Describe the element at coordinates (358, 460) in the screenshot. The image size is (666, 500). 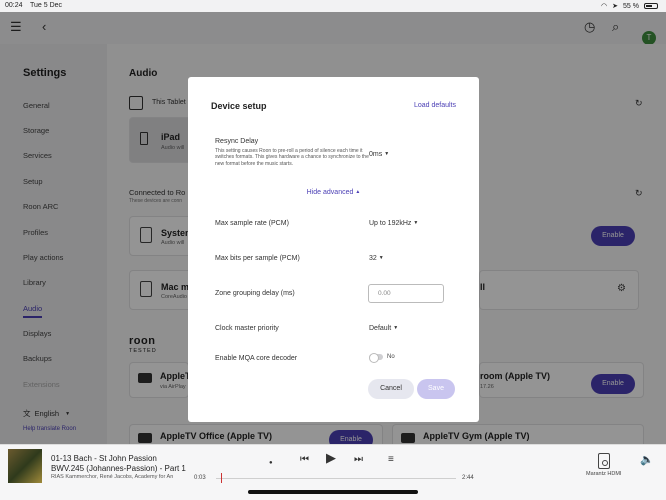
I see `next-icon: ⏭` at that location.